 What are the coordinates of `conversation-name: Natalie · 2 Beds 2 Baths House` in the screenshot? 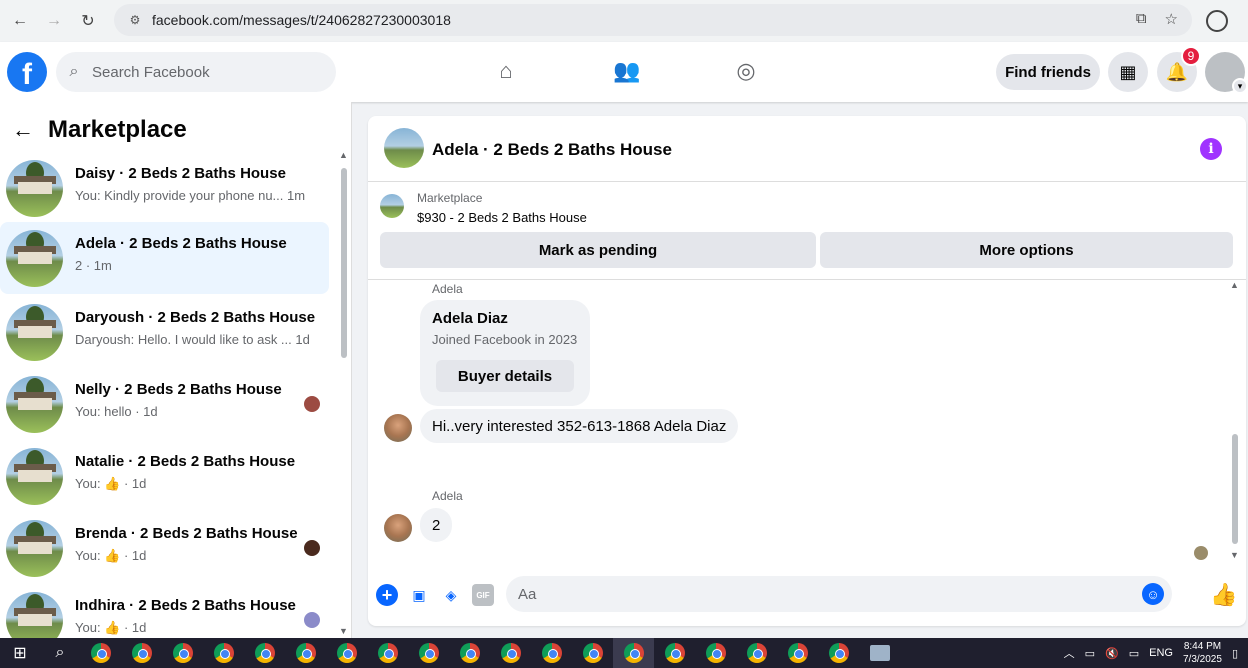 It's located at (185, 461).